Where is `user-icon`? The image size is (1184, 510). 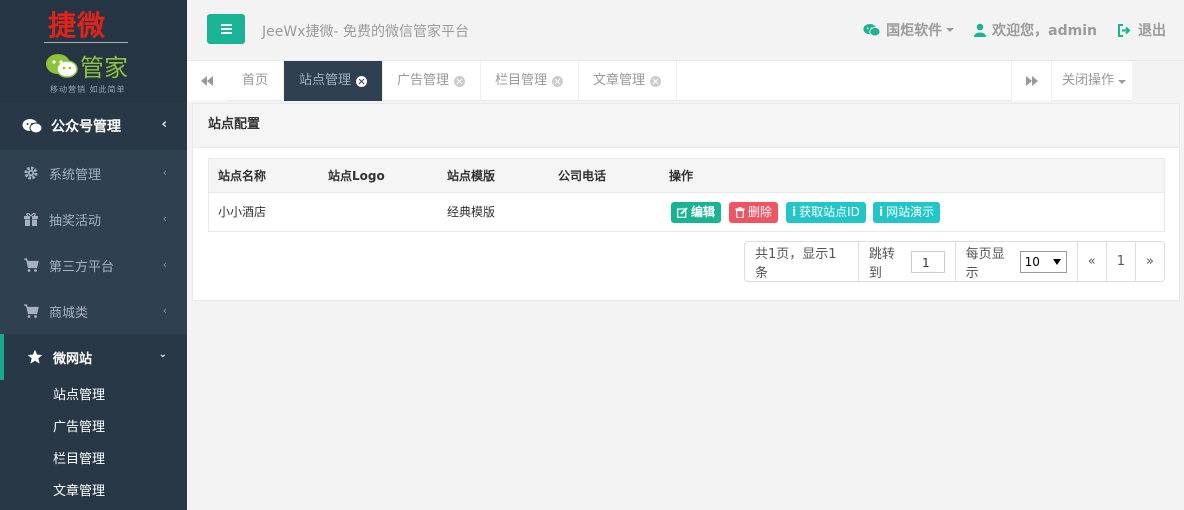 user-icon is located at coordinates (980, 30).